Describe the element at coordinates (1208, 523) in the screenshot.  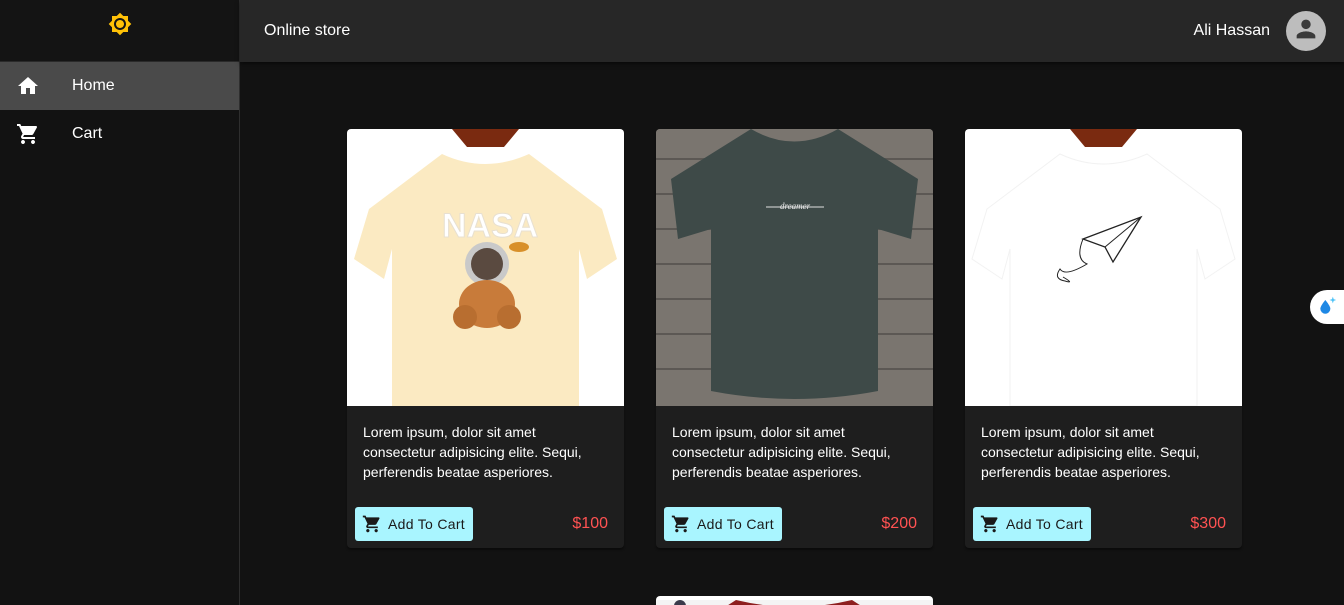
I see `product-price: $300` at that location.